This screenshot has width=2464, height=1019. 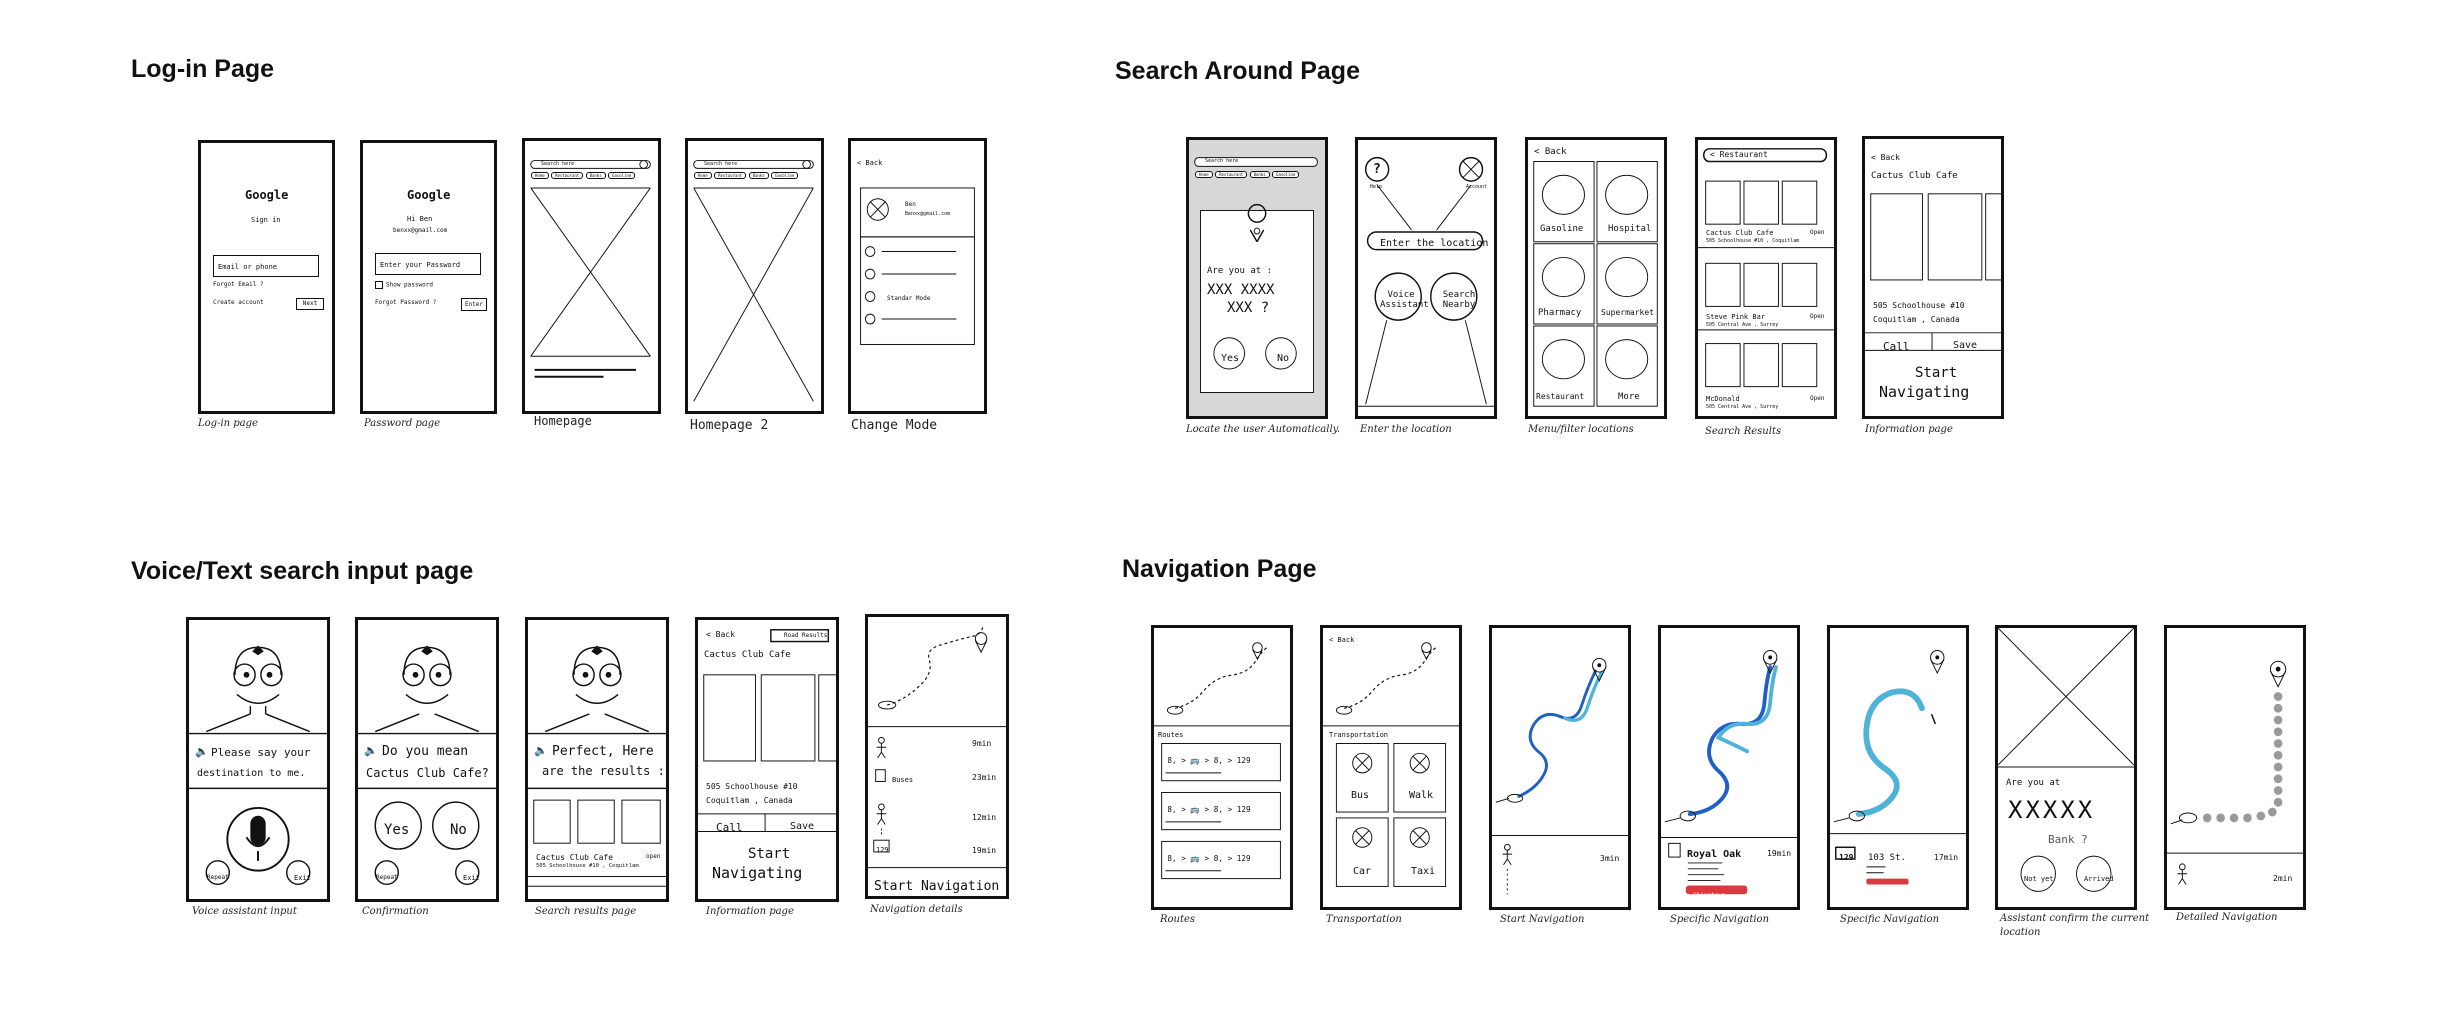 I want to click on mode-car: Car, so click(x=1362, y=871).